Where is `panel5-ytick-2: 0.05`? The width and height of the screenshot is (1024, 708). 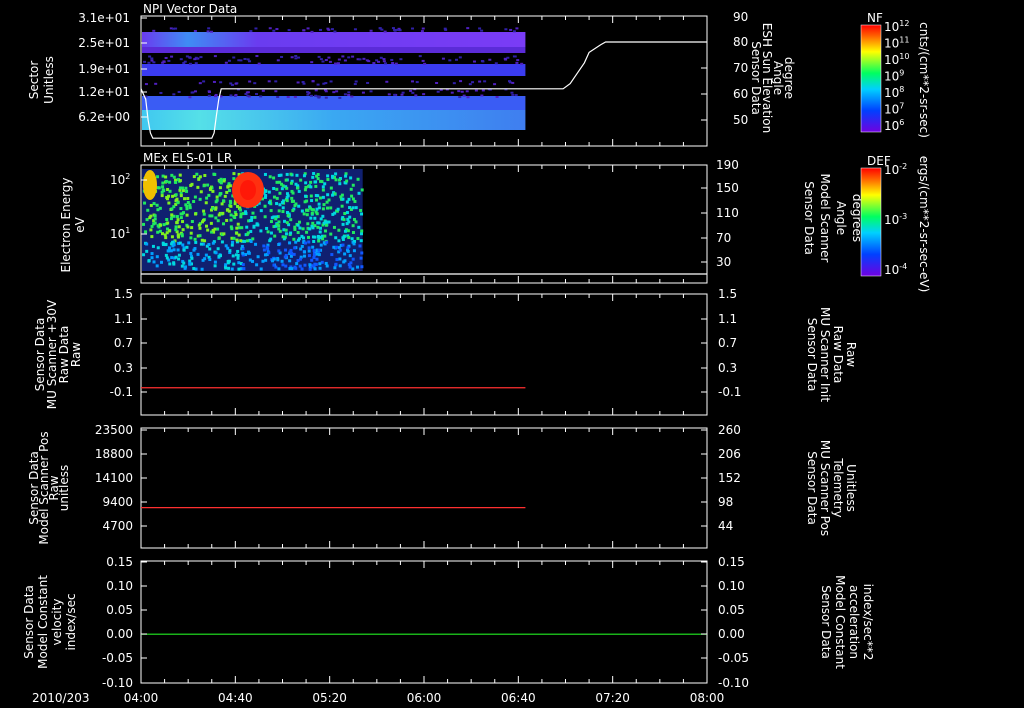 panel5-ytick-2: 0.05 is located at coordinates (119, 610).